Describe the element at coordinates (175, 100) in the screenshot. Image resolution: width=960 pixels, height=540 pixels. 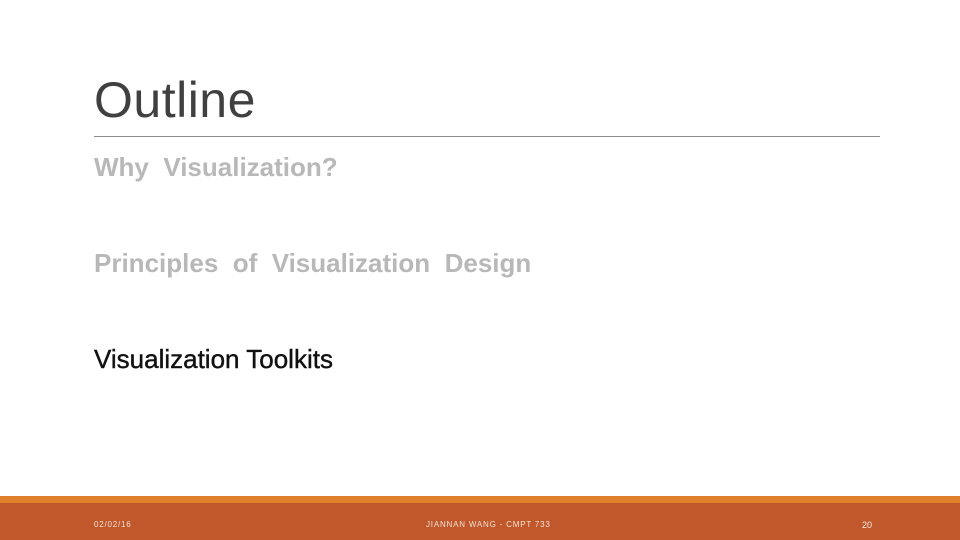
I see `slide-title: Outline` at that location.